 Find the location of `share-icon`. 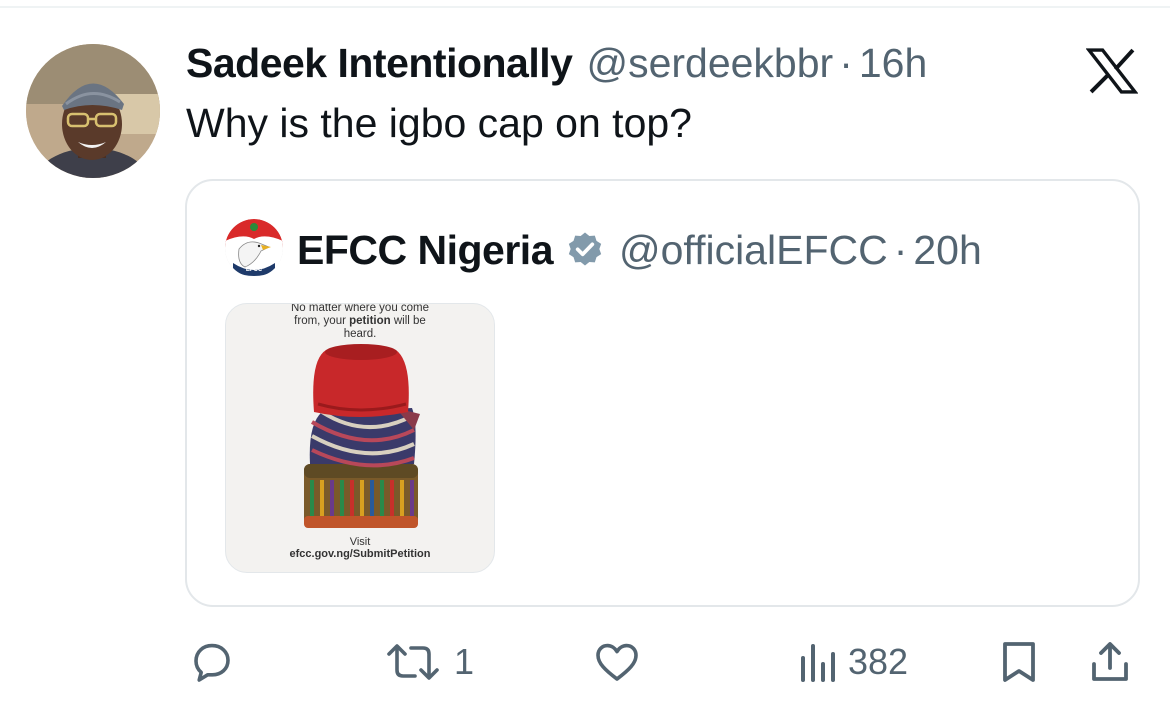

share-icon is located at coordinates (1110, 661).